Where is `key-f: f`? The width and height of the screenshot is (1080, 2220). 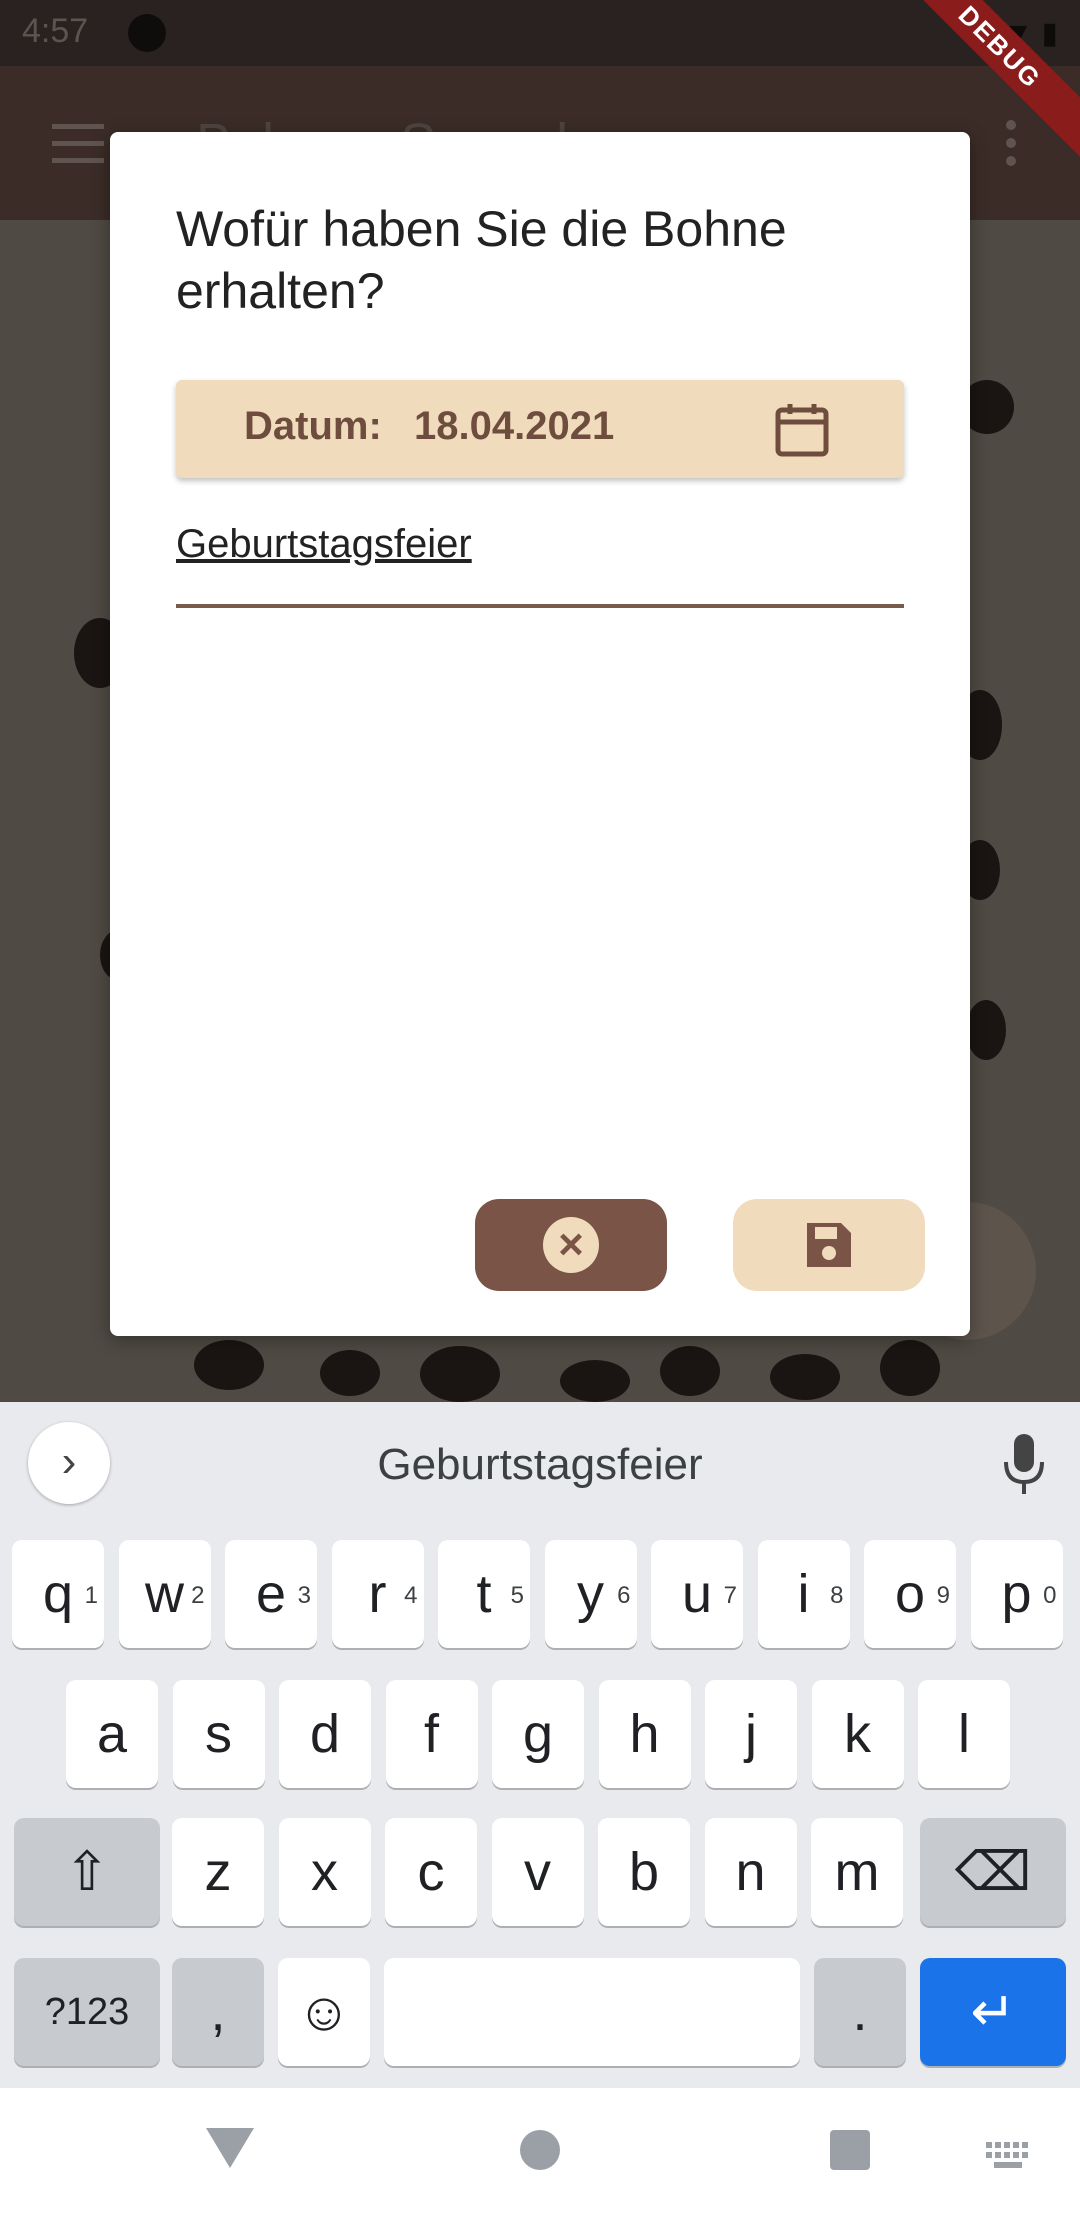
key-f: f is located at coordinates (431, 1734).